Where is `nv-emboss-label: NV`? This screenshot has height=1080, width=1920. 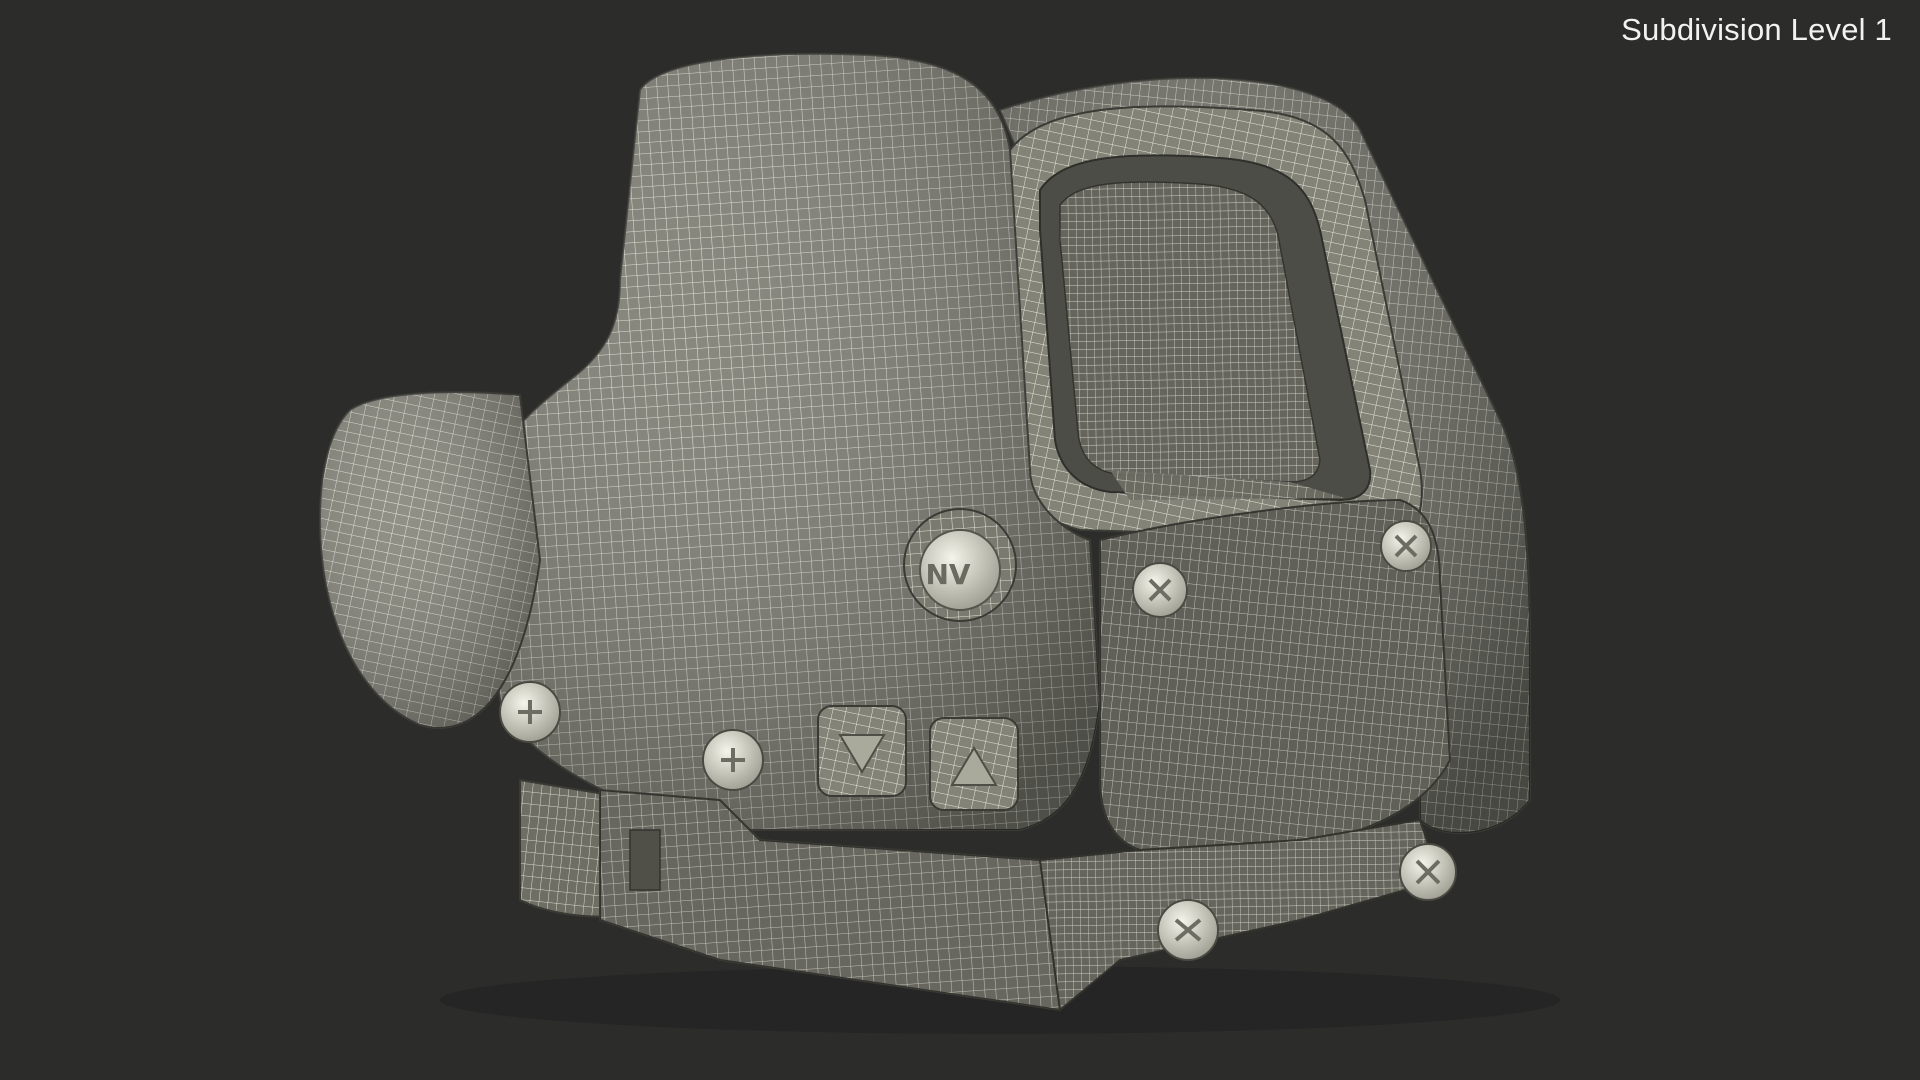 nv-emboss-label: NV is located at coordinates (947, 574).